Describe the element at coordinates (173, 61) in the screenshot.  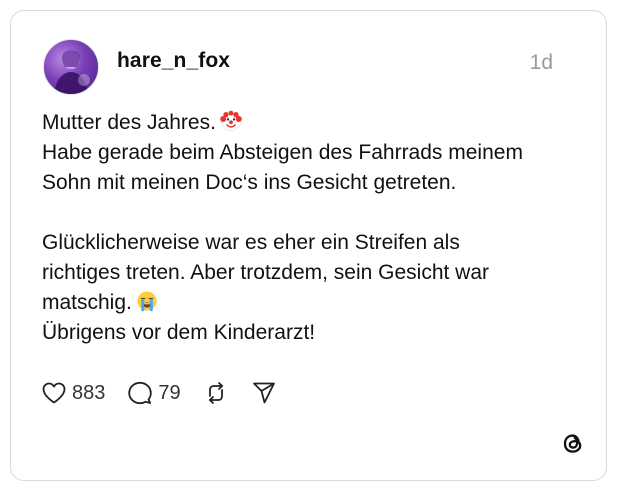
I see `username: hare_n_fox` at that location.